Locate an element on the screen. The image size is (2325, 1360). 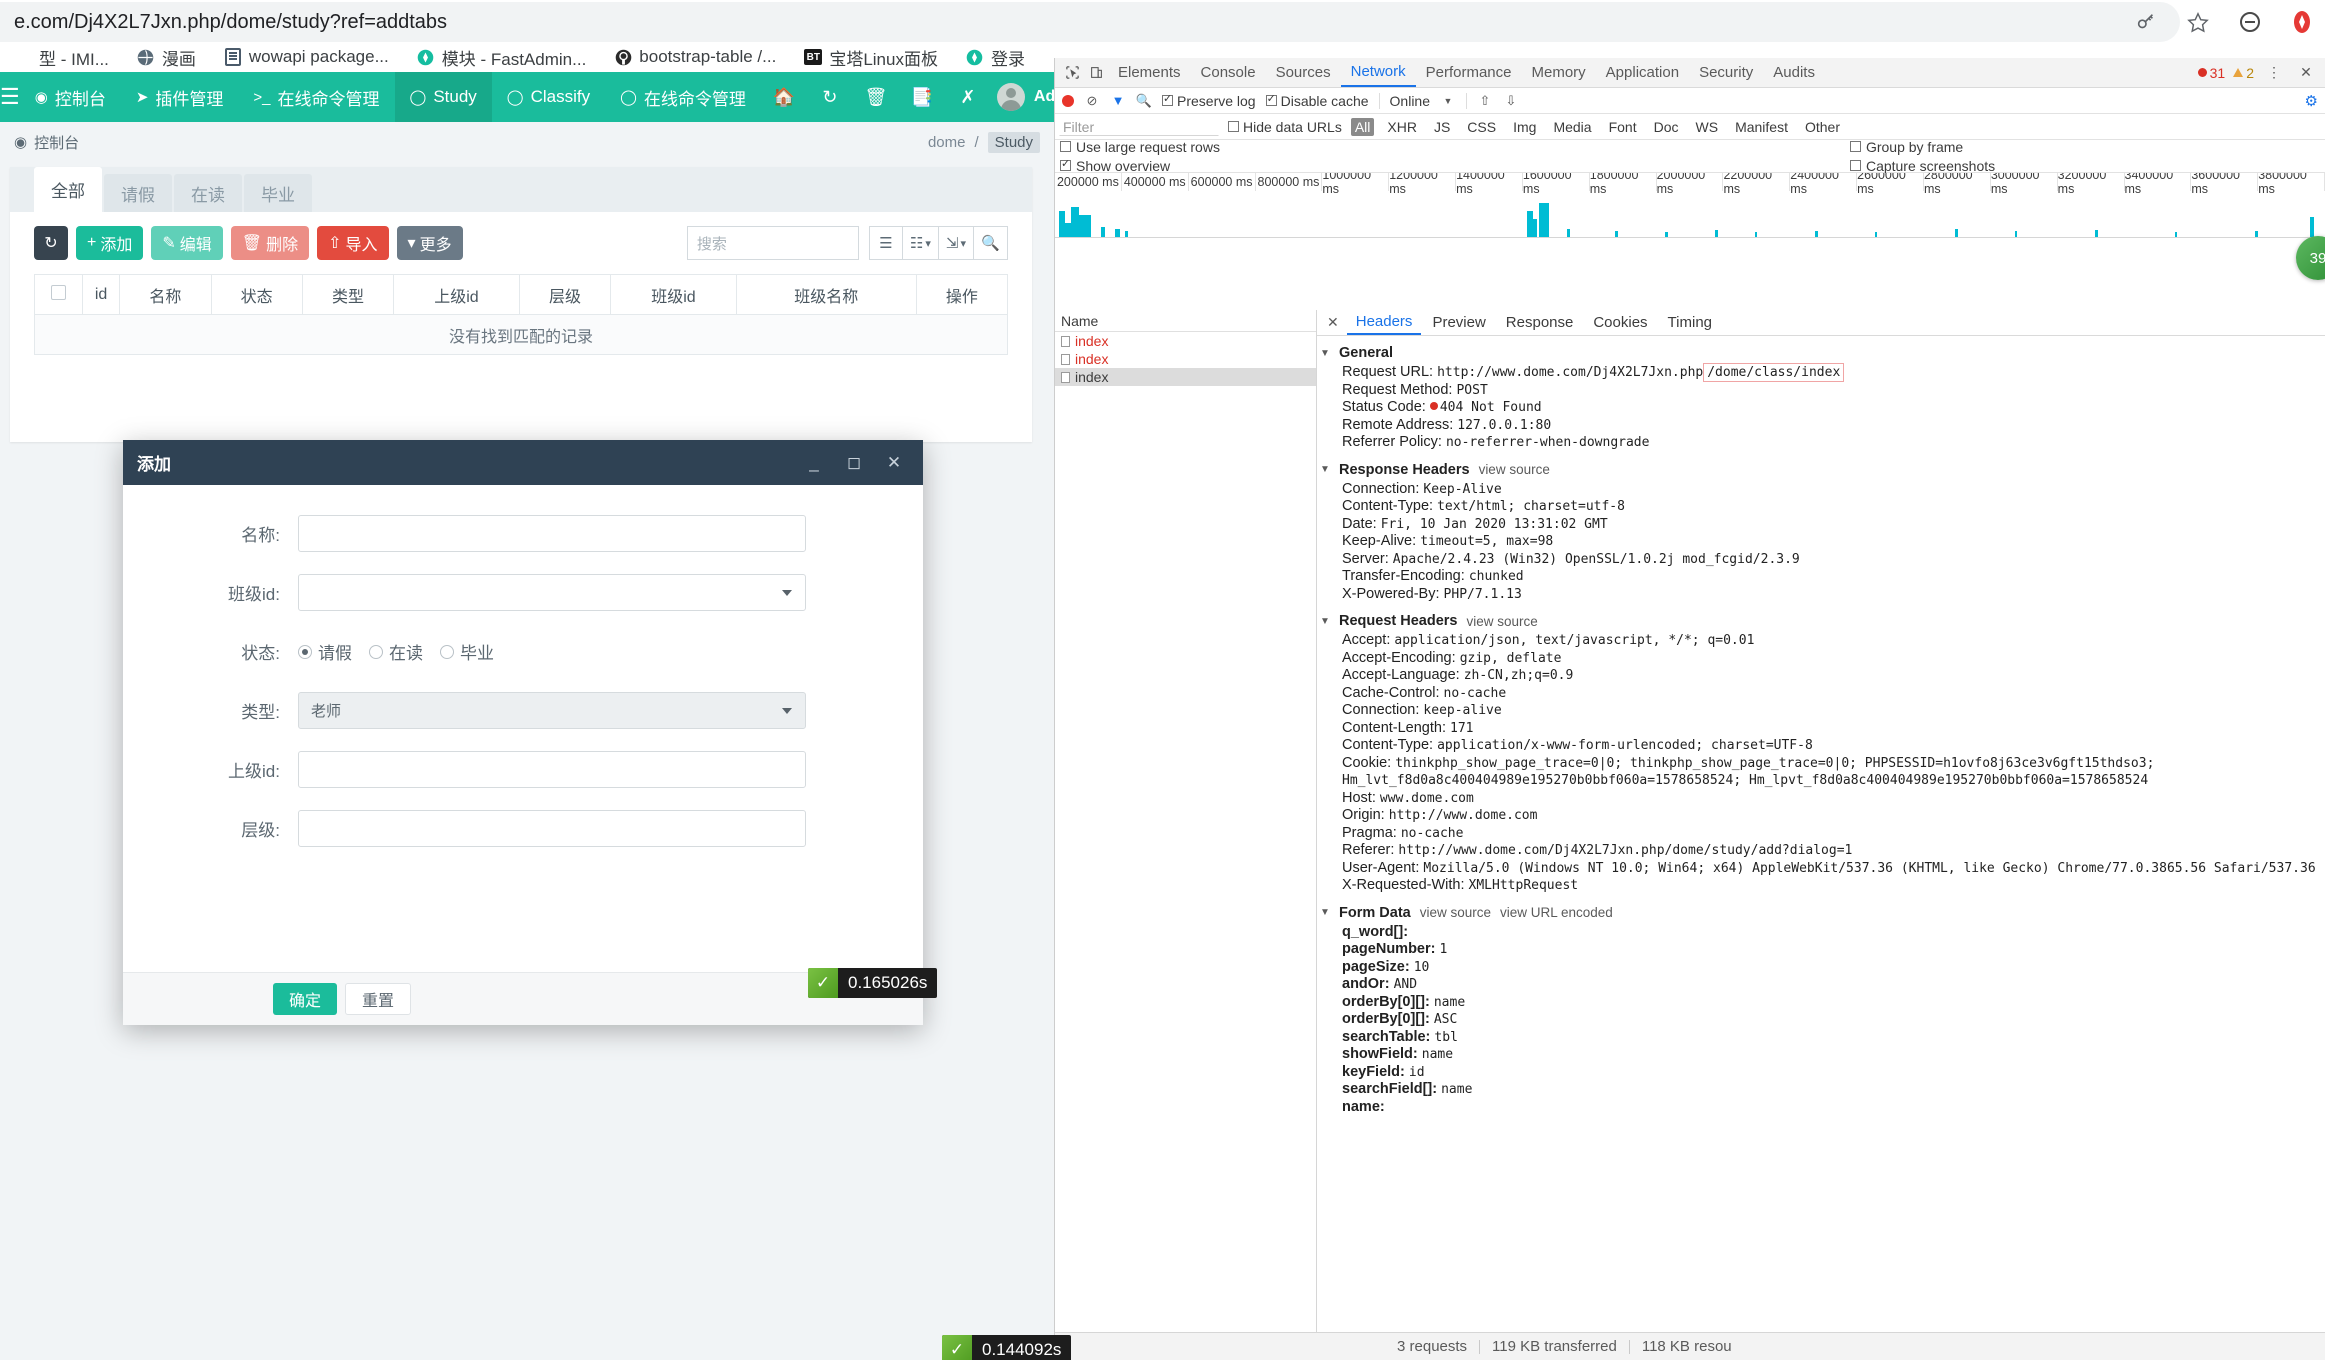
preserve-log-toggle: Preserve log is located at coordinates (1209, 100).